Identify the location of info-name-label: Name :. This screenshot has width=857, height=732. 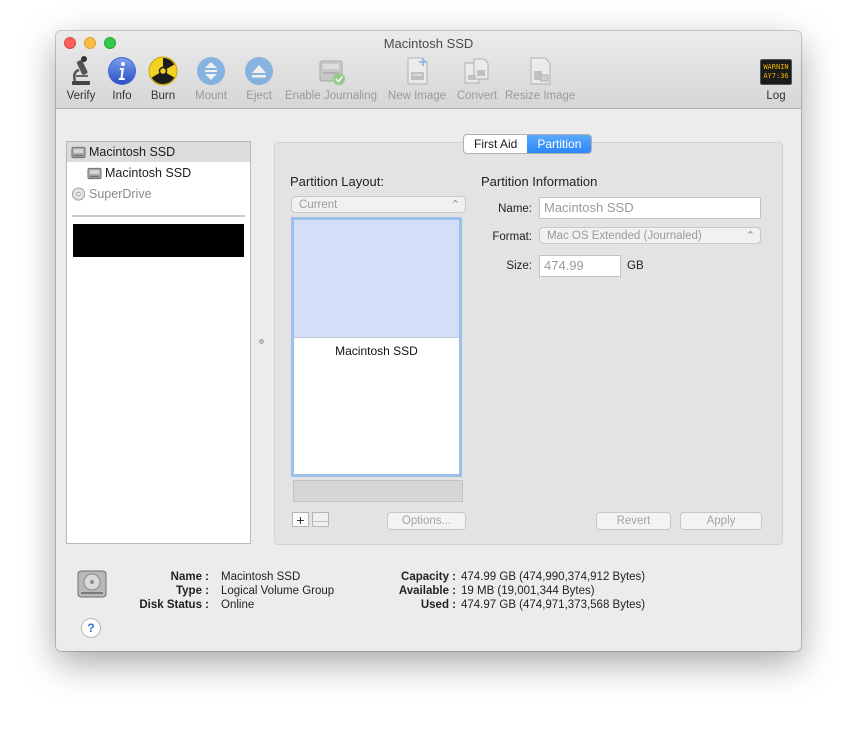
(189, 577).